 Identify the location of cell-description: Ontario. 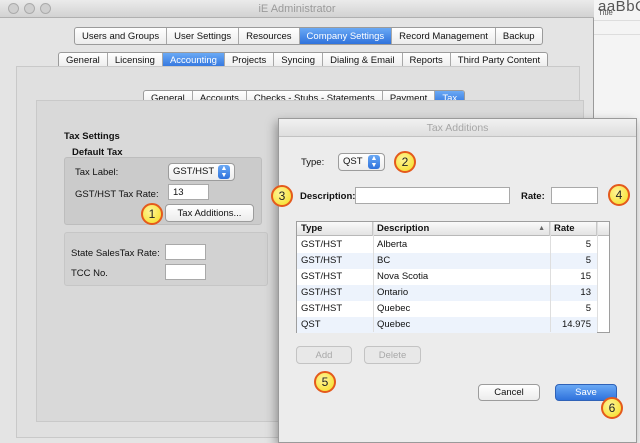
(393, 292).